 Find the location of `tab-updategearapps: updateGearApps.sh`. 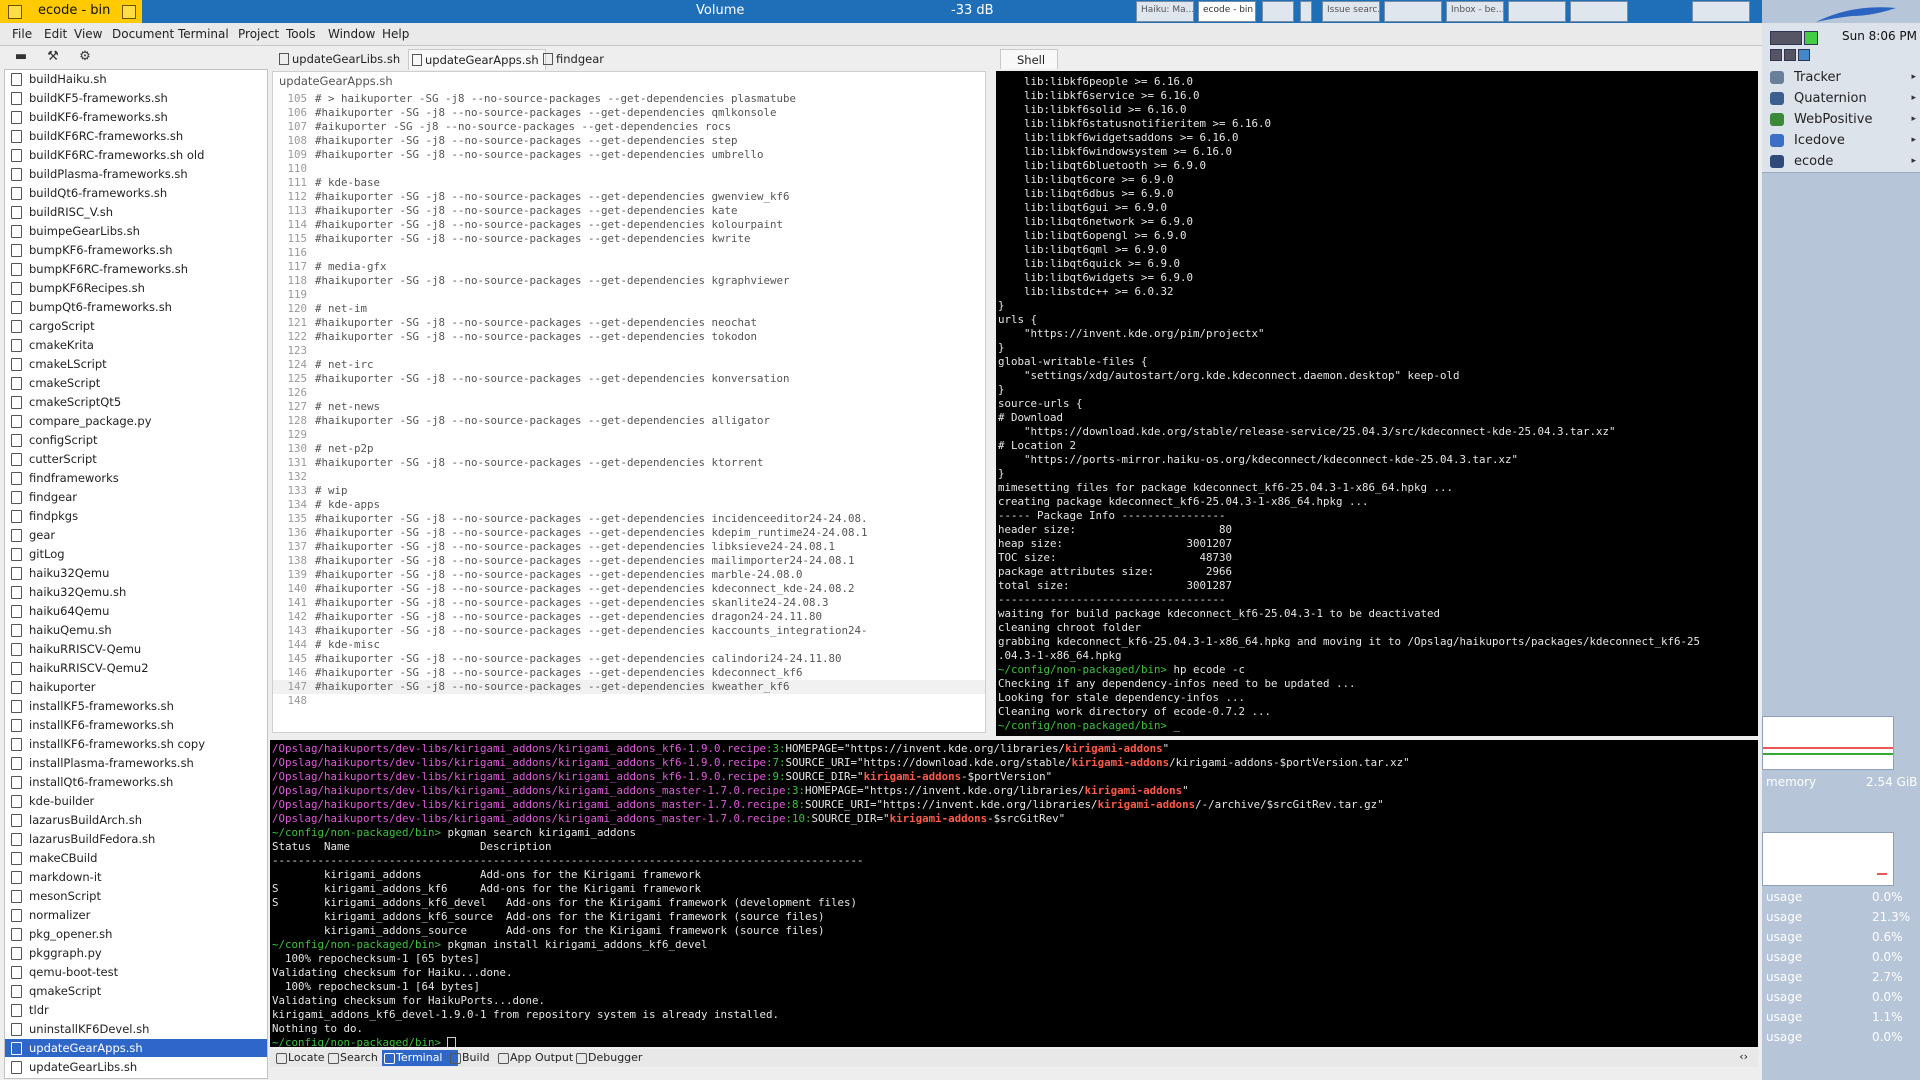

tab-updategearapps: updateGearApps.sh is located at coordinates (477, 59).